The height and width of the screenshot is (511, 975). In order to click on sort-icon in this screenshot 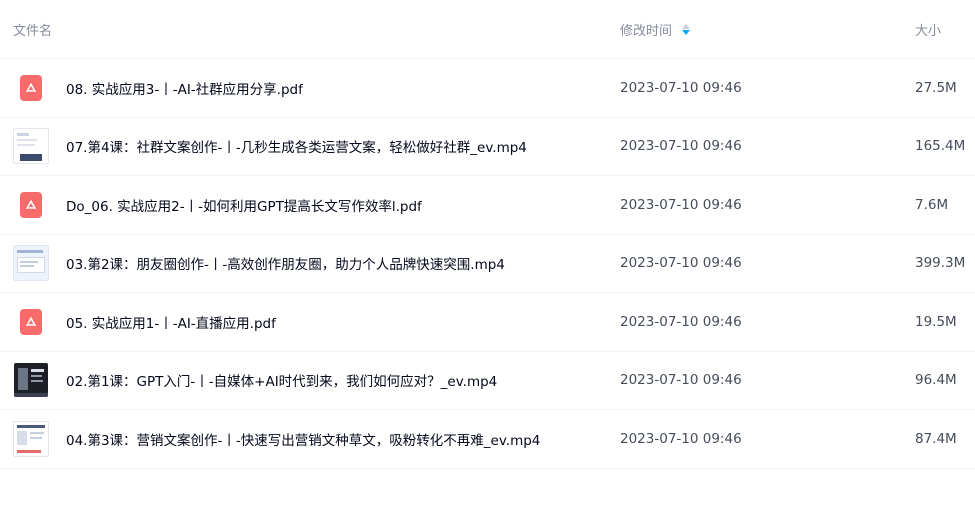, I will do `click(686, 29)`.